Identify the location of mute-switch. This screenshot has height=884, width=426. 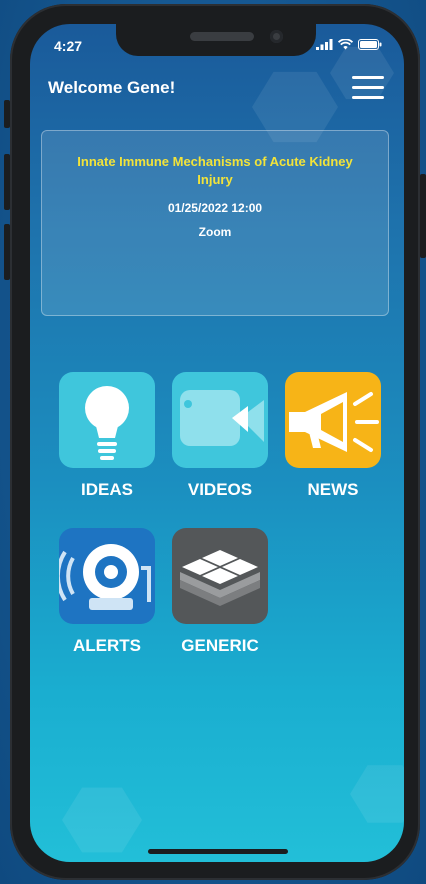
(7, 114).